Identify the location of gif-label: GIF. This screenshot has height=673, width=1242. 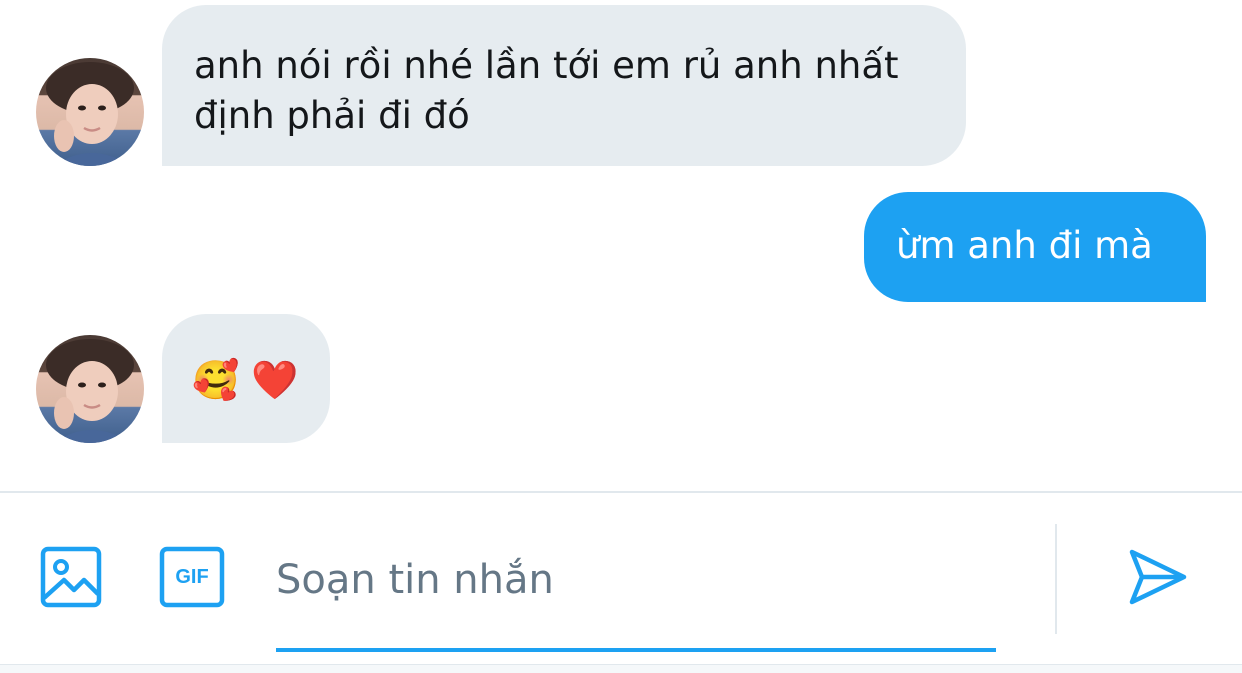
(192, 577).